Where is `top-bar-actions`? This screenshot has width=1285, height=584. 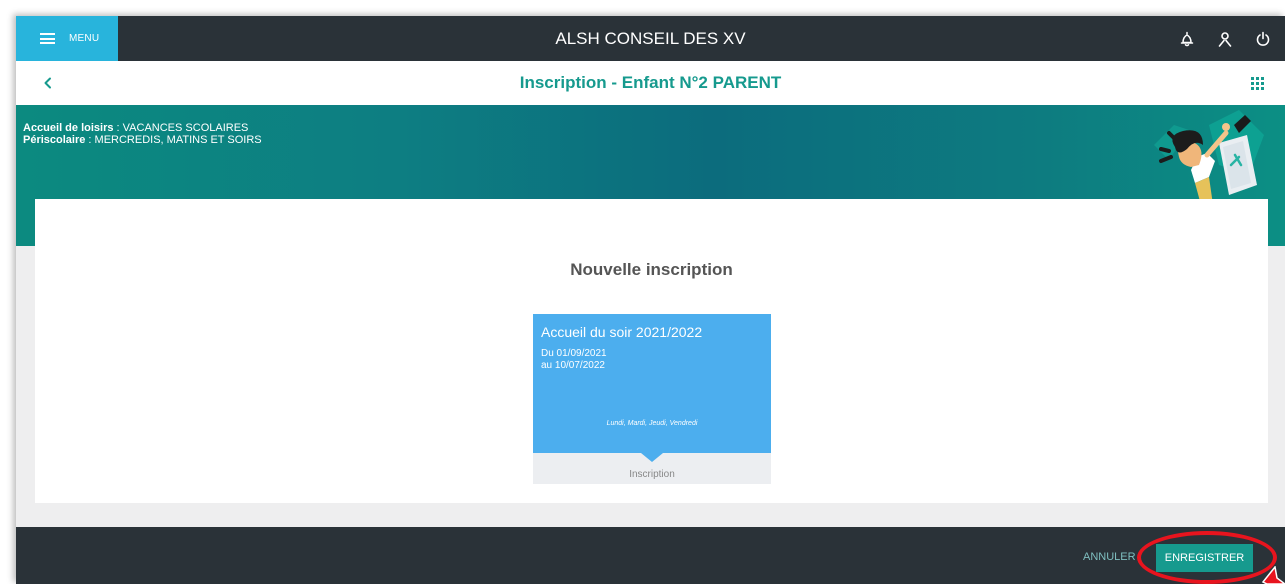
top-bar-actions is located at coordinates (1225, 38).